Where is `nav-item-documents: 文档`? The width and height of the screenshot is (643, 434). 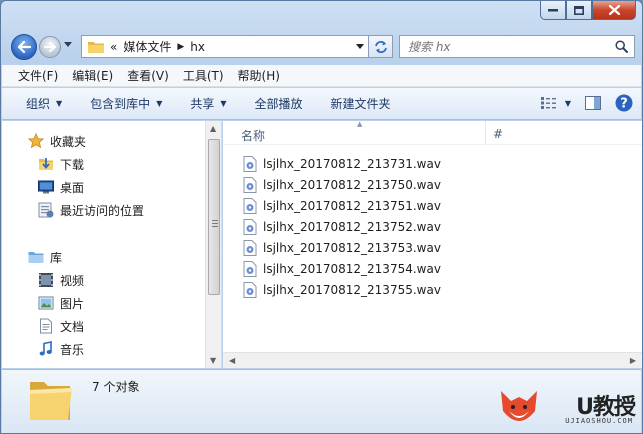
nav-item-documents: 文档 is located at coordinates (61, 326).